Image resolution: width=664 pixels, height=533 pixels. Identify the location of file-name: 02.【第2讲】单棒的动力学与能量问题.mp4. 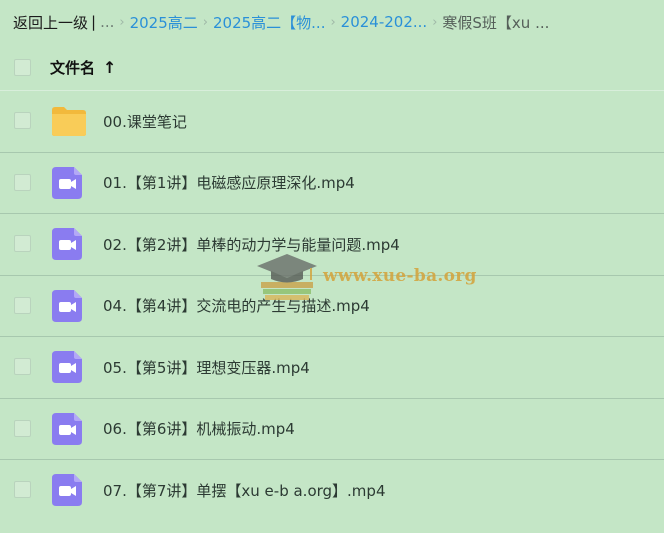
(251, 244).